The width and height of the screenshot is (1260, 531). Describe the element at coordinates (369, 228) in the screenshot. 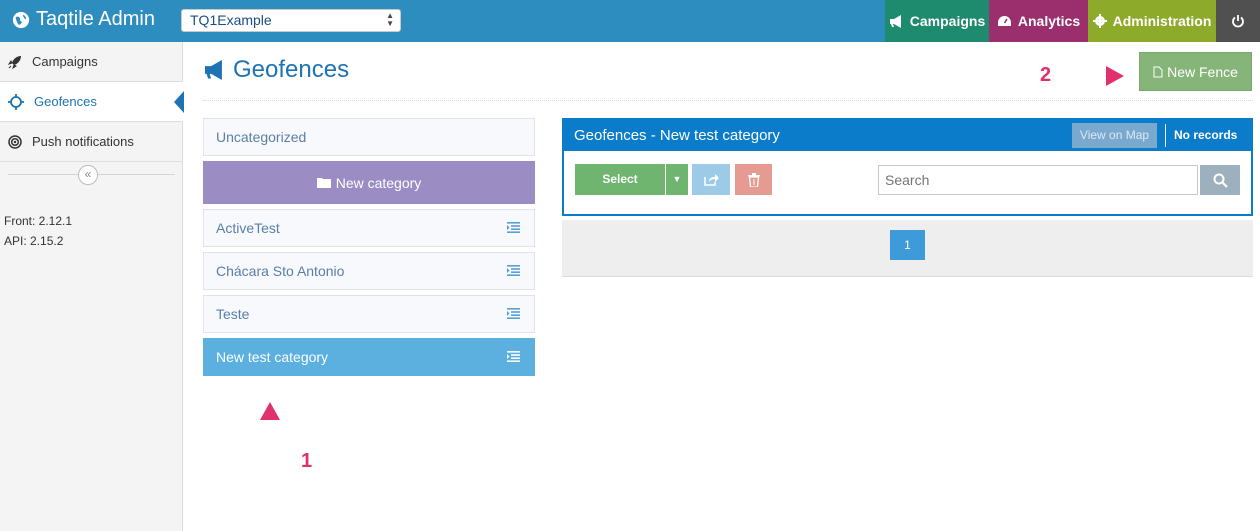

I see `category-item: ActiveTest` at that location.